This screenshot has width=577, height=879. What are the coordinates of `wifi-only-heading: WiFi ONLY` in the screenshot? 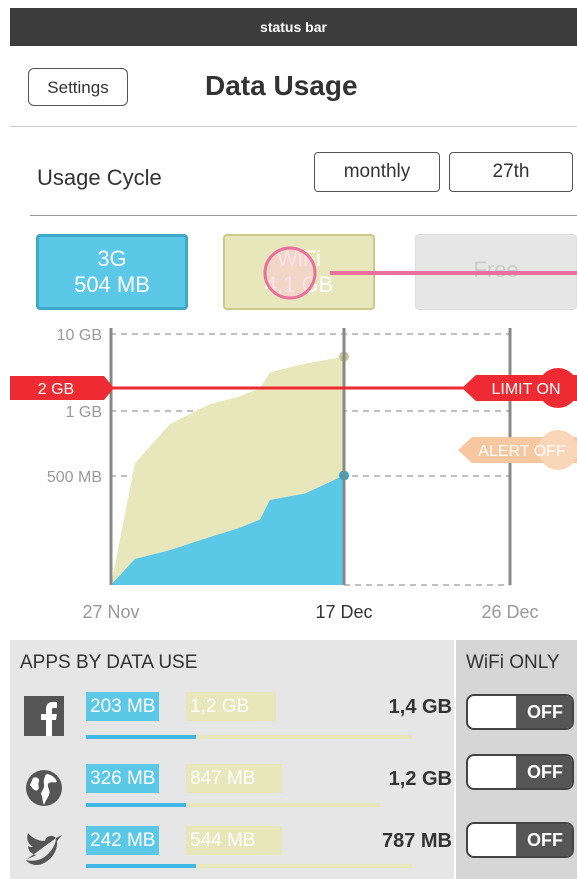 It's located at (513, 662).